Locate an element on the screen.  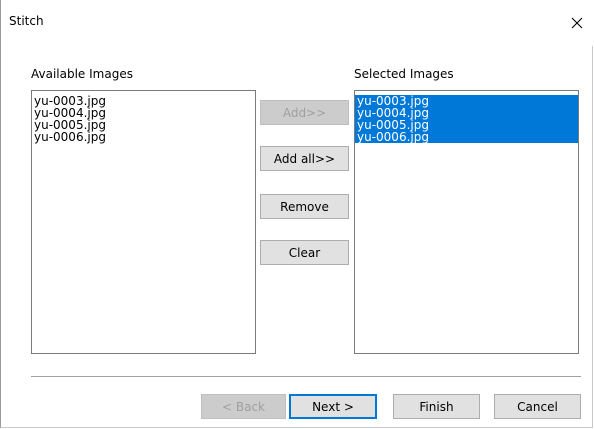
window-title: Stitch is located at coordinates (26, 21).